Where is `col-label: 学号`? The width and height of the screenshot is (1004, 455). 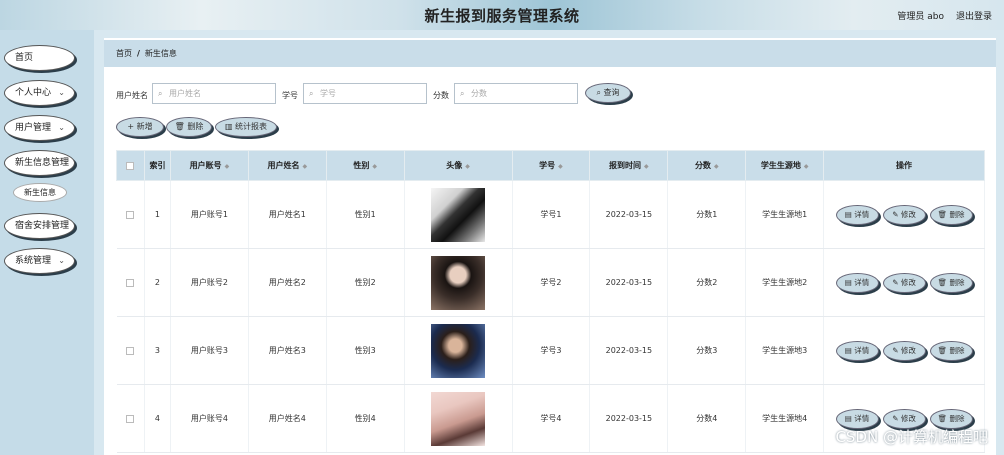 col-label: 学号 is located at coordinates (547, 165).